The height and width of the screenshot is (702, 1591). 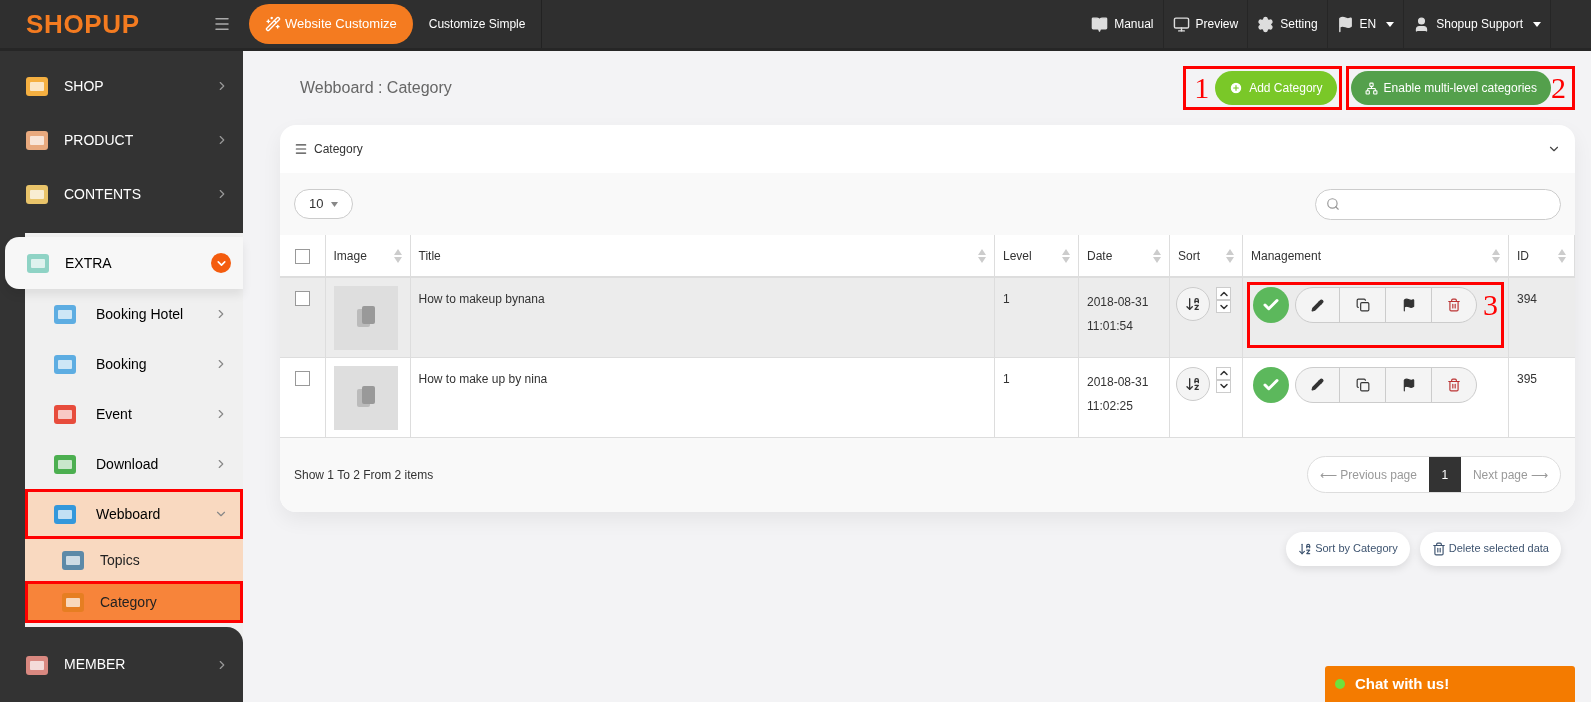 What do you see at coordinates (83, 23) in the screenshot?
I see `brand-logo: SHOPUP` at bounding box center [83, 23].